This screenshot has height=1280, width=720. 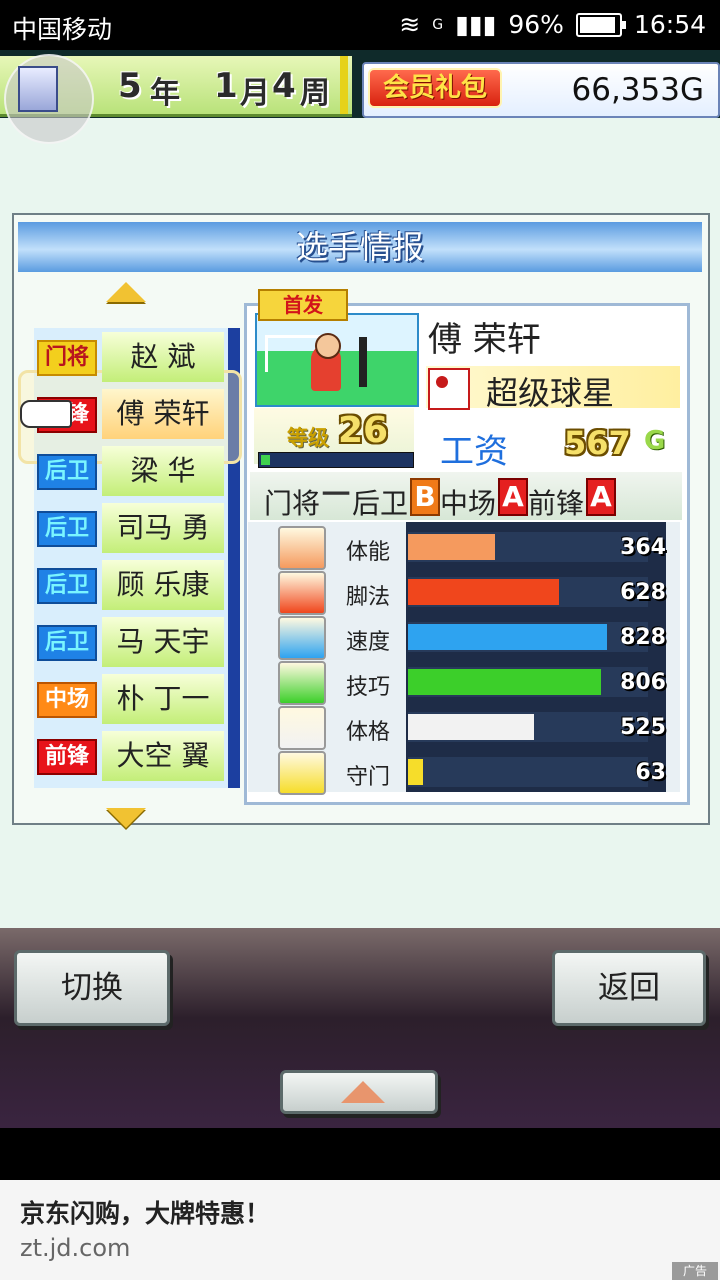 I want to click on stat-value: 525, so click(x=643, y=727).